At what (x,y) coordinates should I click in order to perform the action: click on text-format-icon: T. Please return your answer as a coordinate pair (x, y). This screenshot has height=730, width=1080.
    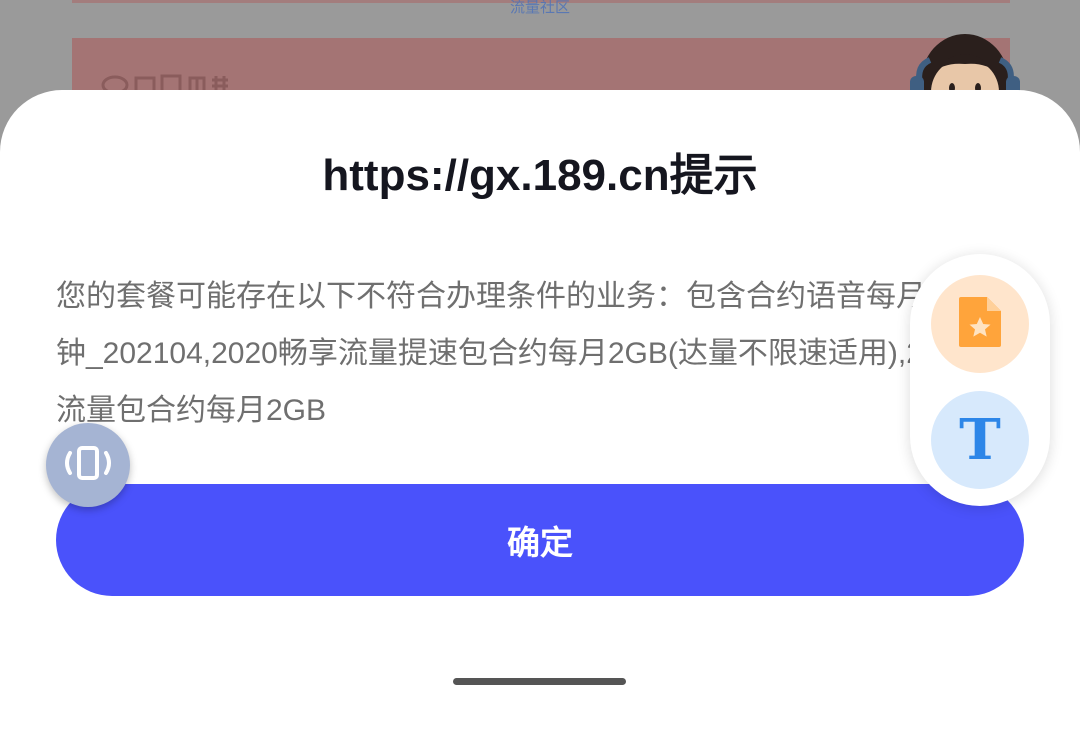
    Looking at the image, I should click on (980, 440).